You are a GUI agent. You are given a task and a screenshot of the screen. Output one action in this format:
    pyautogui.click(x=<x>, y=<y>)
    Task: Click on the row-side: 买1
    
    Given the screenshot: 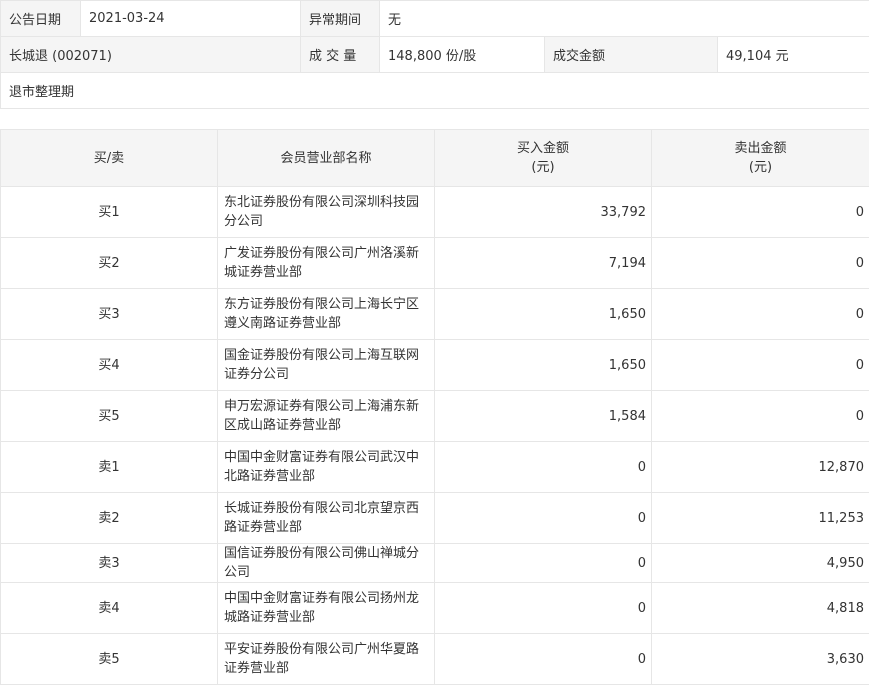 What is the action you would take?
    pyautogui.click(x=109, y=212)
    